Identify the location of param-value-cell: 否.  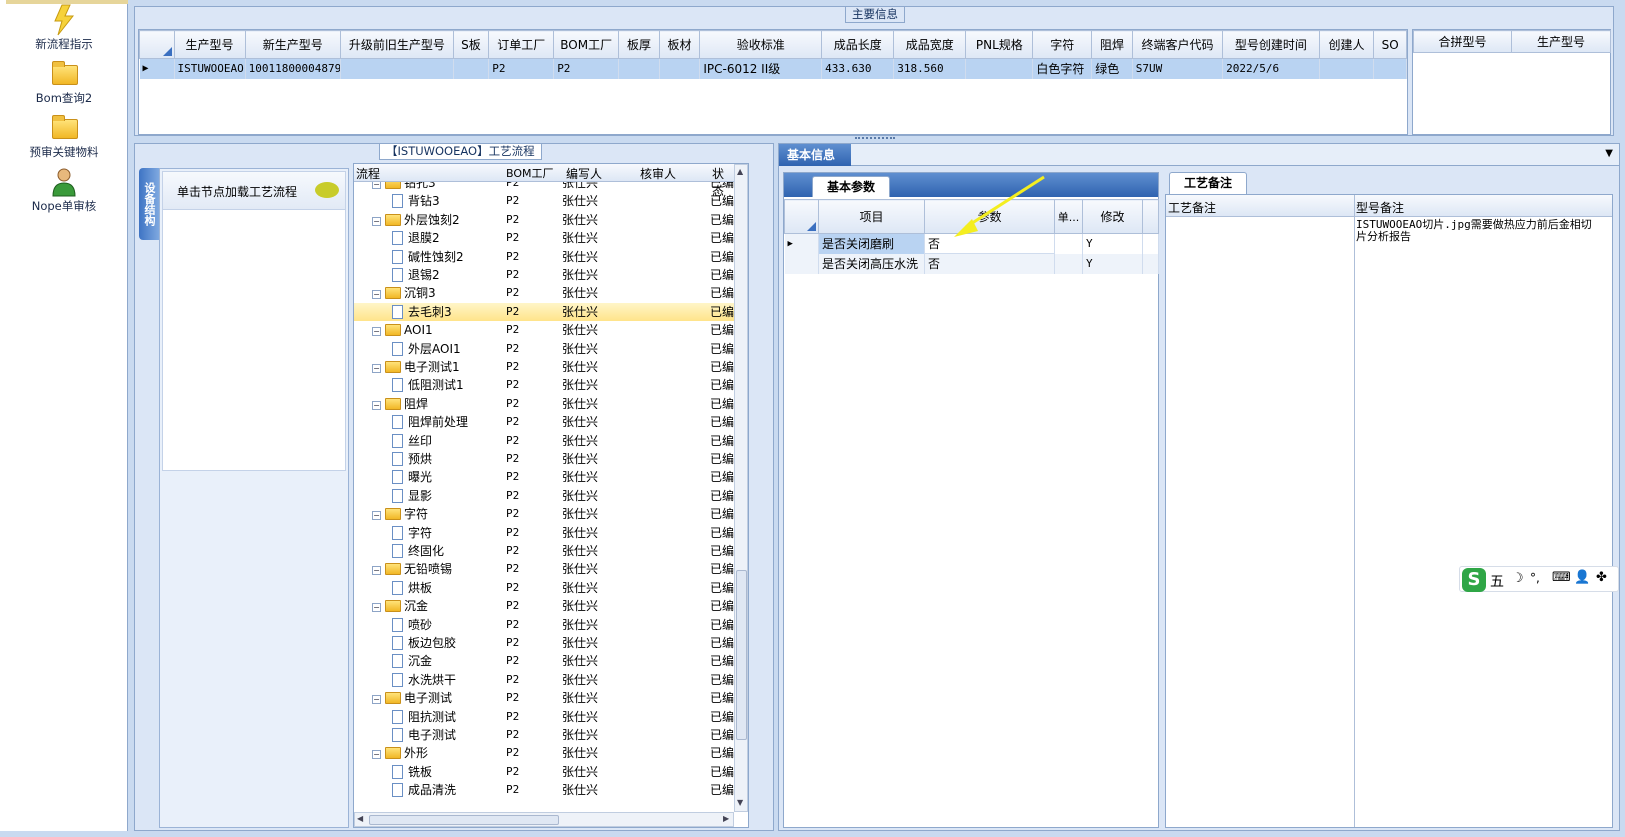
(989, 263).